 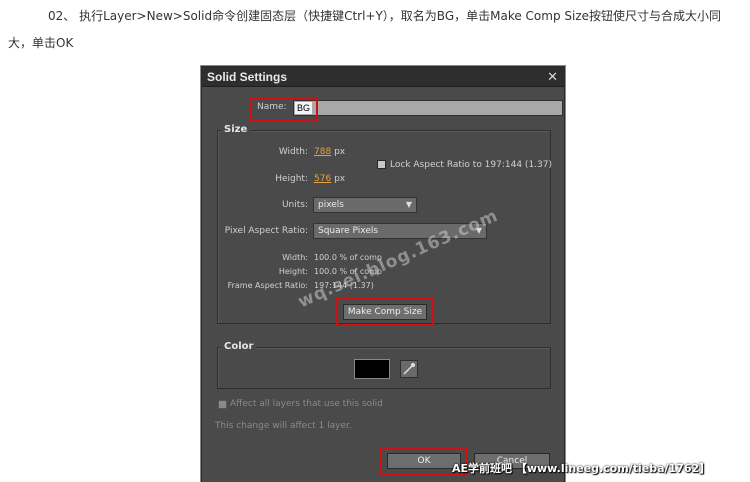 I want to click on width-unit: px, so click(x=340, y=152).